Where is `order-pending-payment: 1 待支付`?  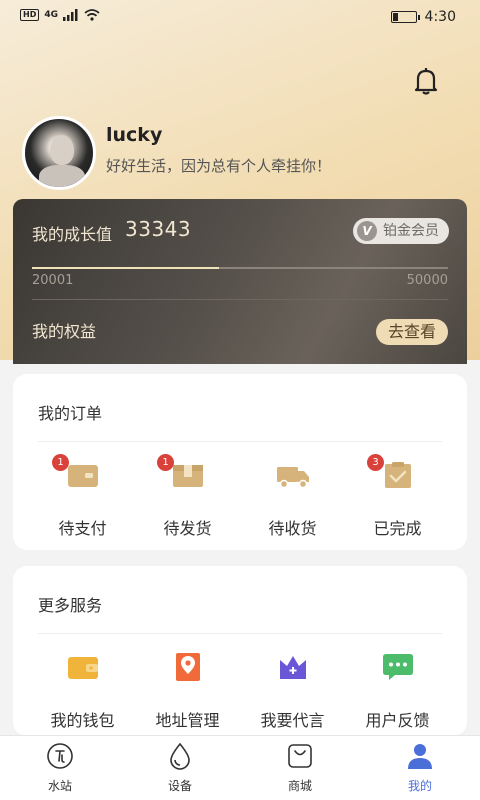
order-pending-payment: 1 待支付 is located at coordinates (82, 496).